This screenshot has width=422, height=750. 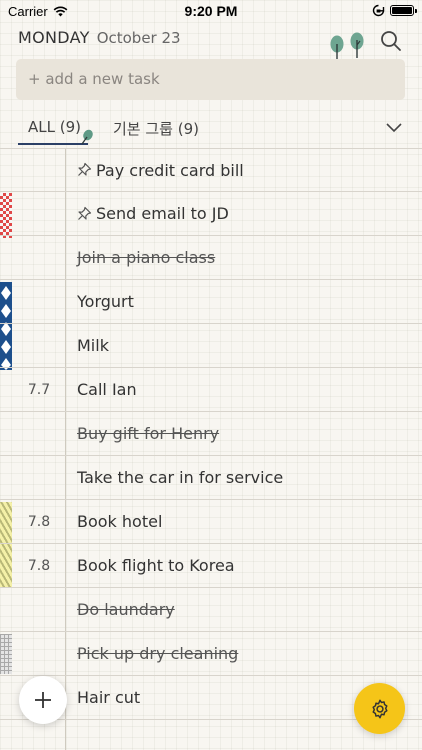 I want to click on task-label: Do laundary, so click(x=126, y=609).